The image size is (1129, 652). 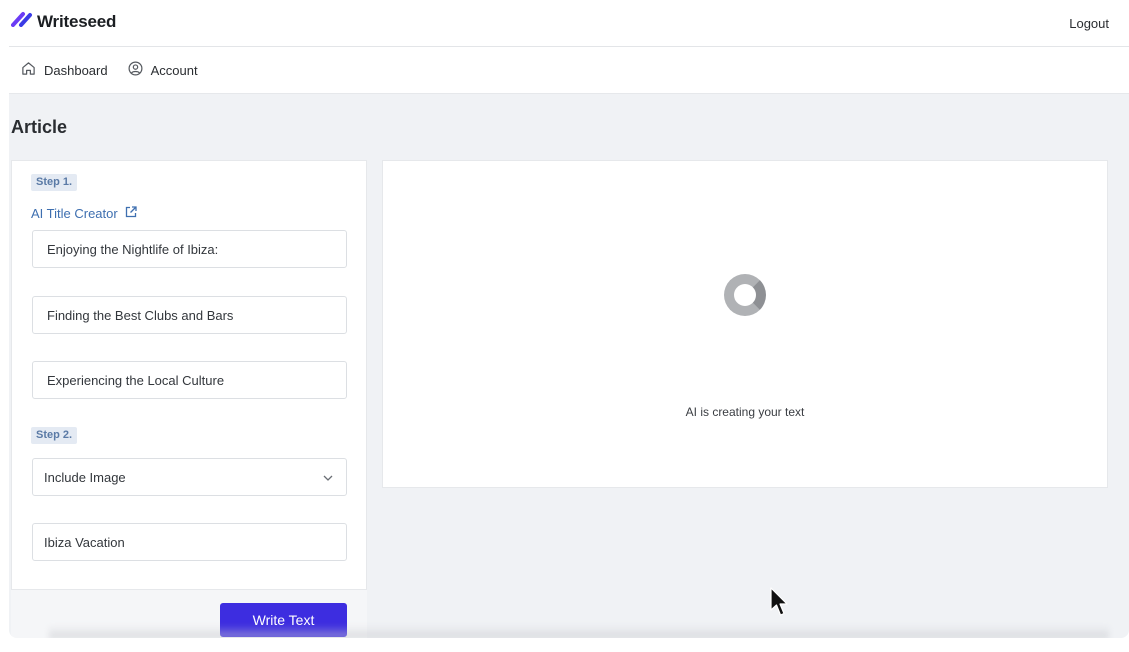 What do you see at coordinates (745, 295) in the screenshot?
I see `loading-spinner-icon` at bounding box center [745, 295].